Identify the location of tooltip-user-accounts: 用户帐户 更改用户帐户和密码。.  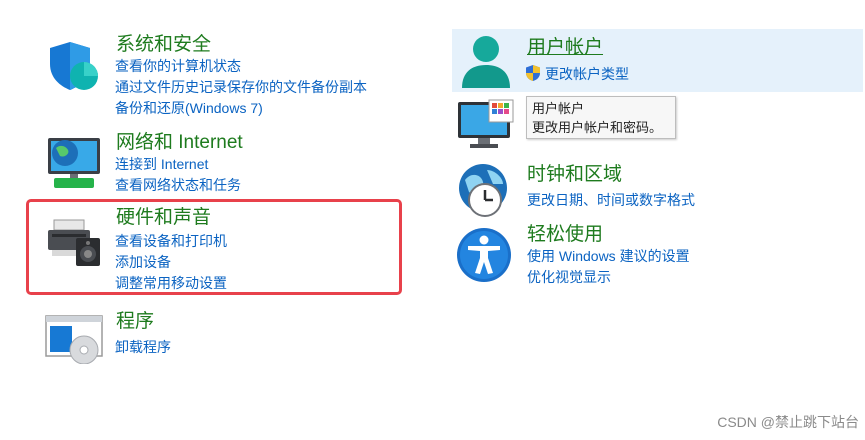
(601, 117).